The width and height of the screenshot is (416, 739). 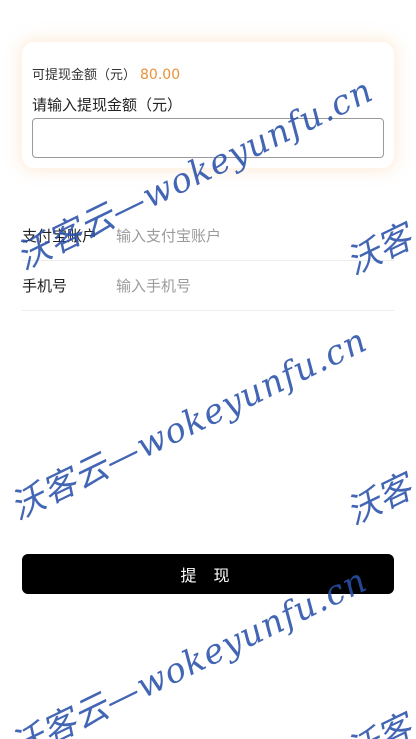 What do you see at coordinates (60, 236) in the screenshot?
I see `alipay-account-label: 支付宝账户` at bounding box center [60, 236].